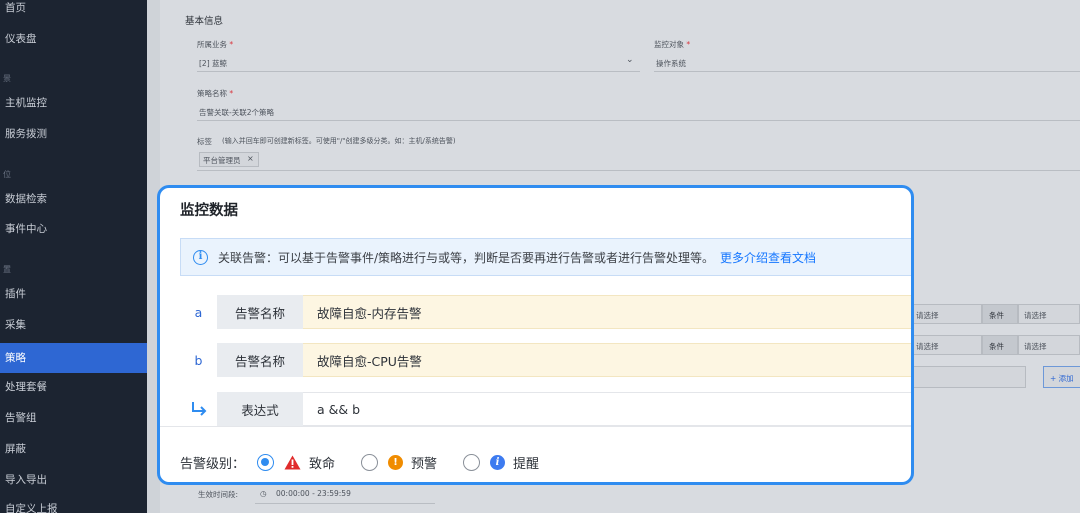 This screenshot has height=513, width=1080. What do you see at coordinates (250, 158) in the screenshot?
I see `close-icon: ×` at bounding box center [250, 158].